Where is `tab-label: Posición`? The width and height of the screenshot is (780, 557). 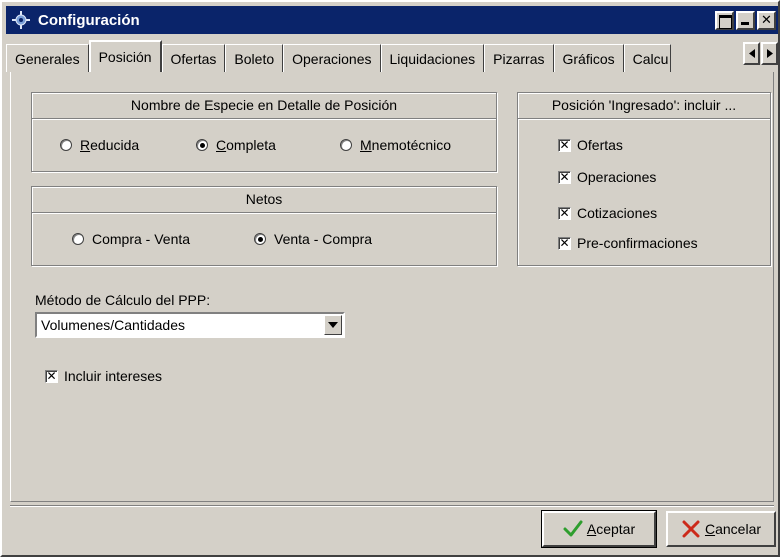 tab-label: Posición is located at coordinates (125, 57).